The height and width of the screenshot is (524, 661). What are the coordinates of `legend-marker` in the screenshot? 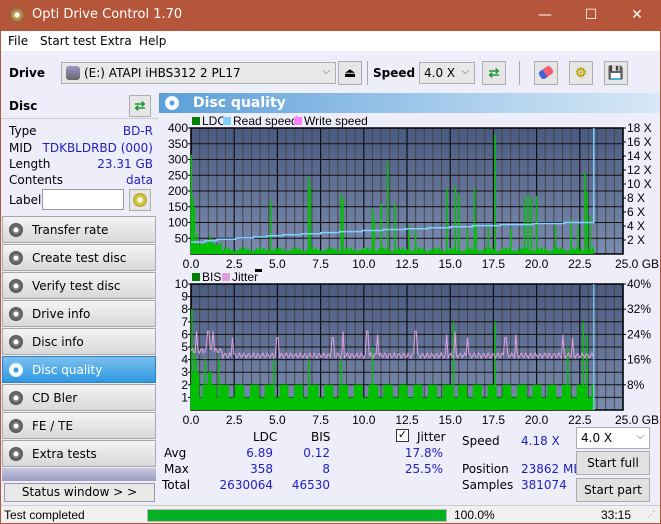 It's located at (258, 270).